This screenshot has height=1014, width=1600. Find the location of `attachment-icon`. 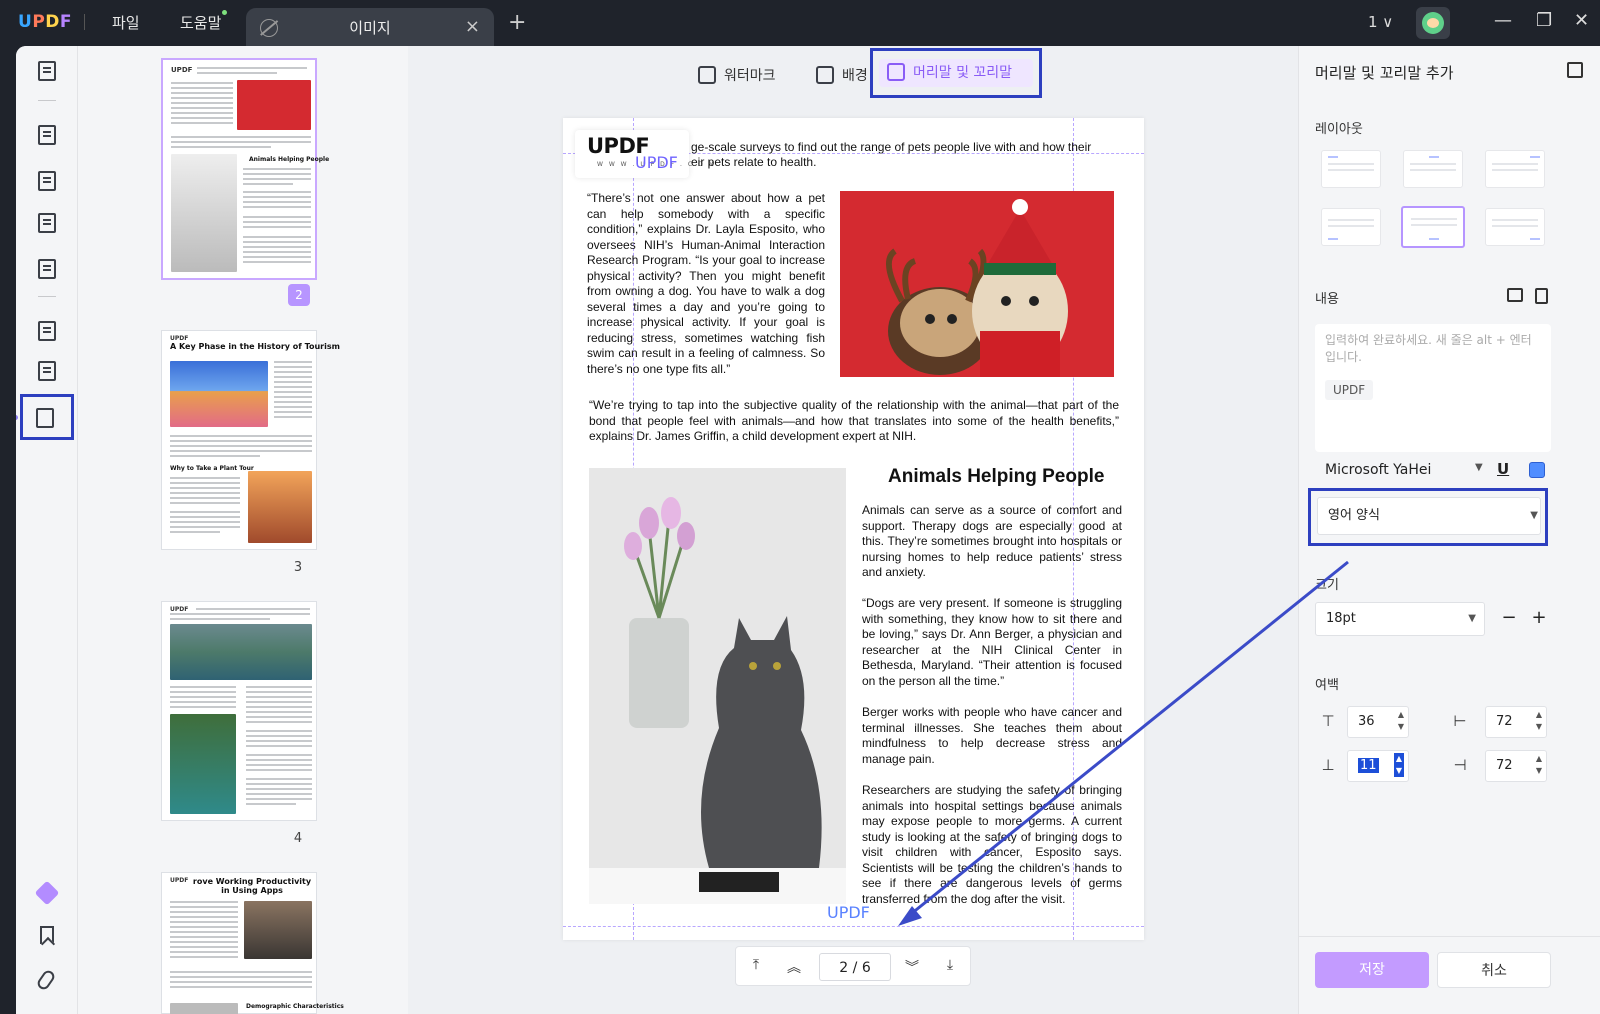

attachment-icon is located at coordinates (46, 980).